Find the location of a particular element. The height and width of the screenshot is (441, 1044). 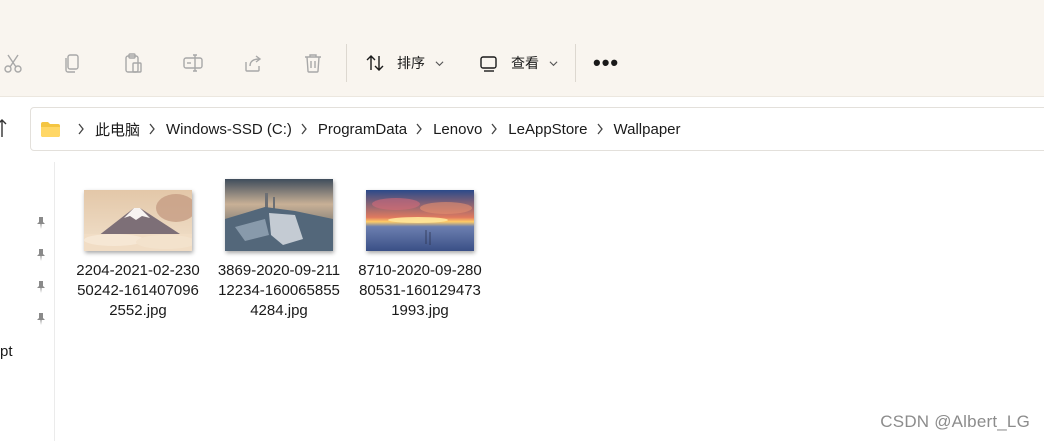

more-options-button: ••• is located at coordinates (606, 63).